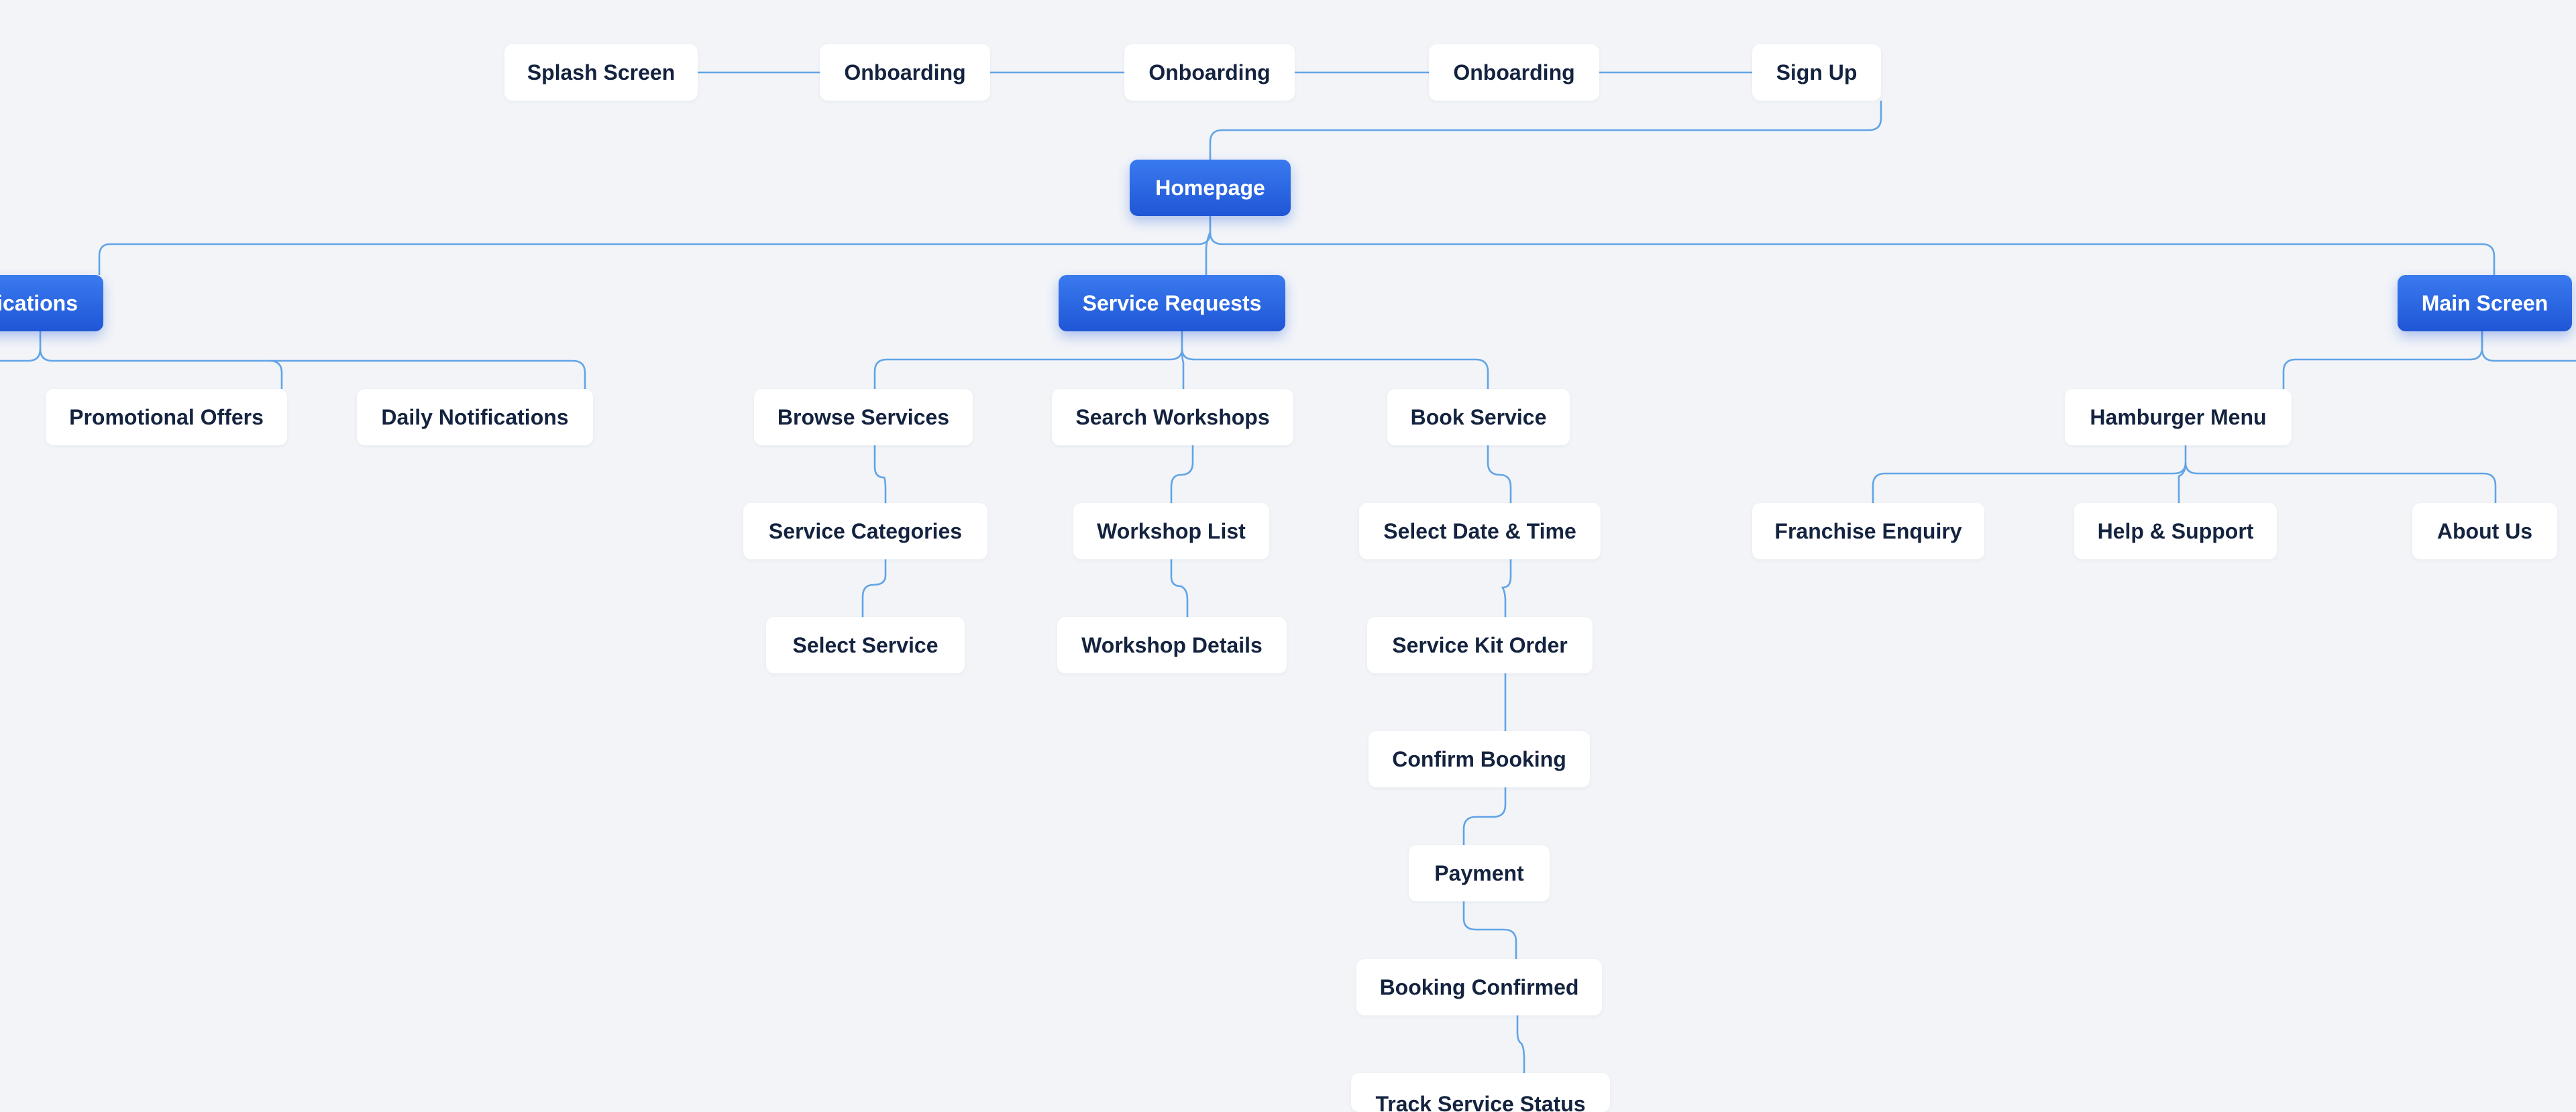 This screenshot has width=2576, height=1112. Describe the element at coordinates (1868, 531) in the screenshot. I see `franchise-enquiry-node: Franchise Enquiry` at that location.